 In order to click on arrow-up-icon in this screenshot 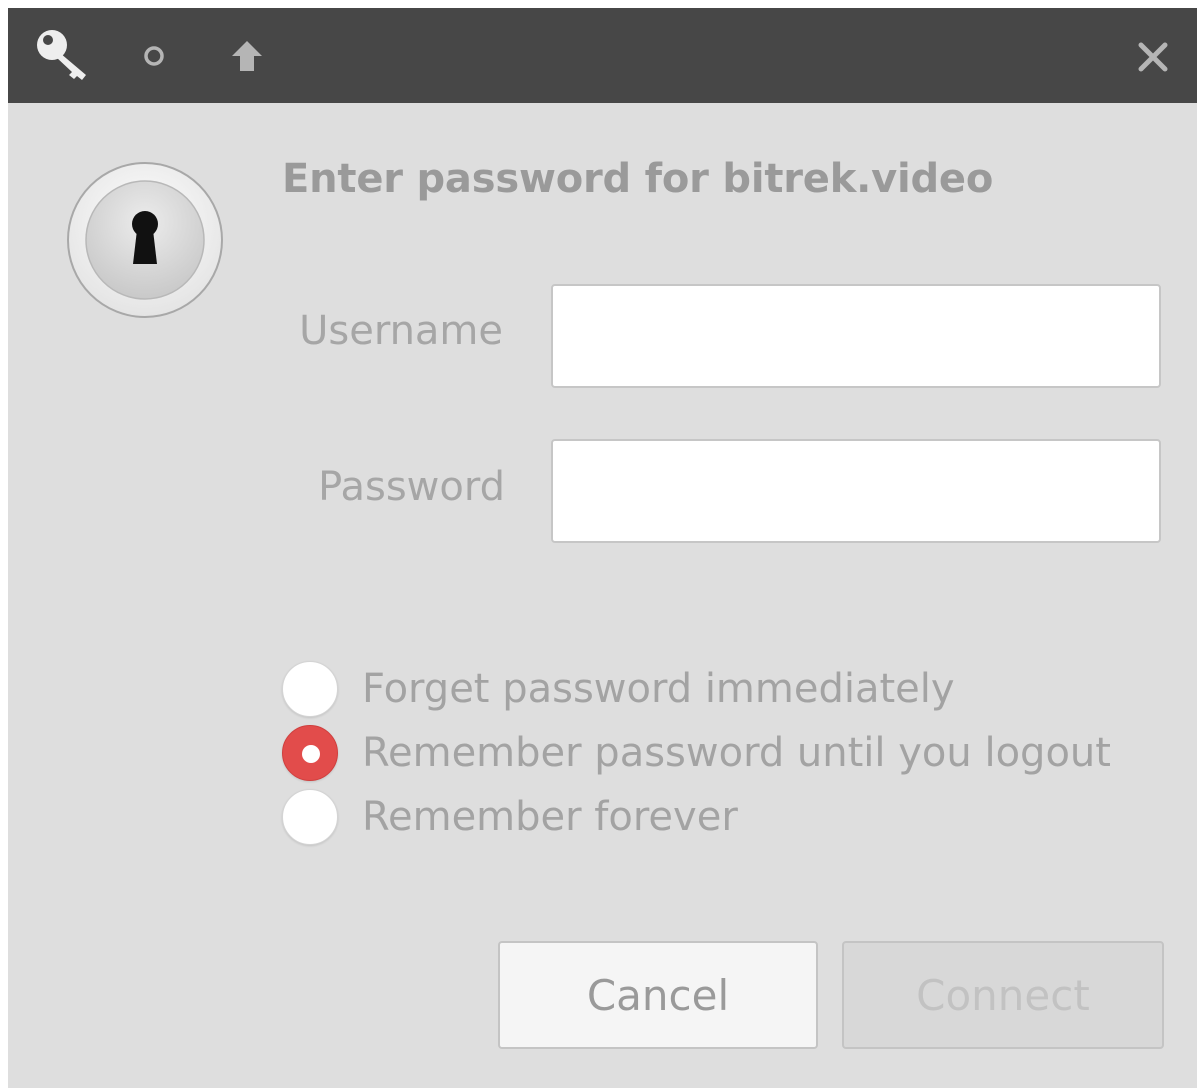, I will do `click(247, 56)`.